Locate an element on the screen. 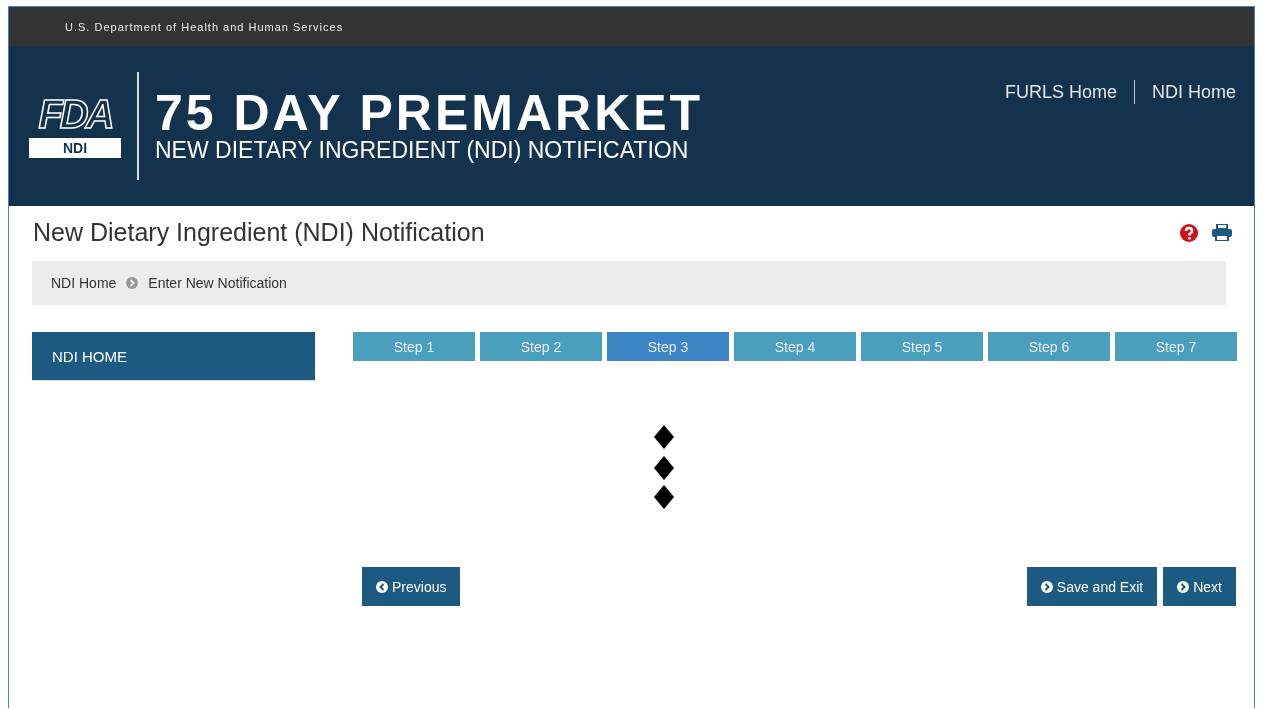  vertical-dots-icon is located at coordinates (664, 467).